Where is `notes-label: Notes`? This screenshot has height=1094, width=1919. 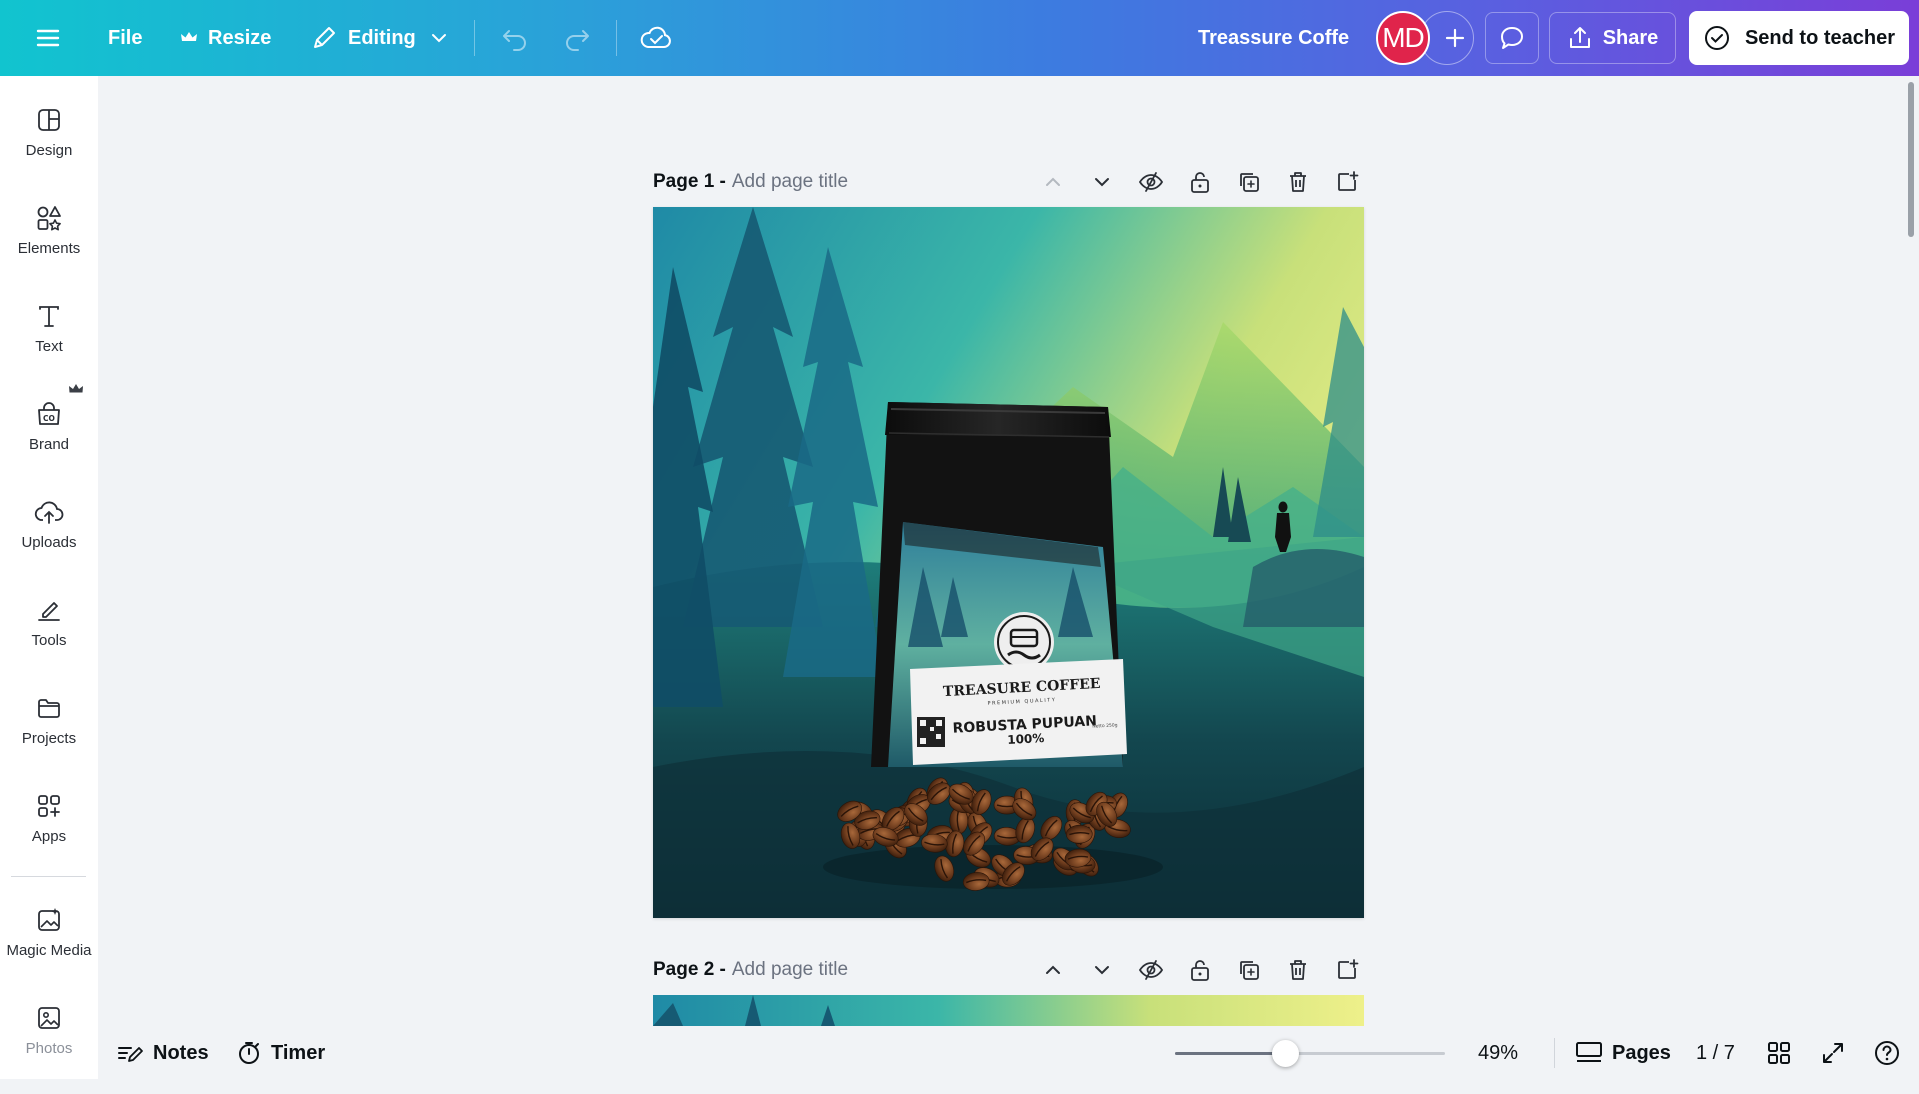 notes-label: Notes is located at coordinates (181, 1052).